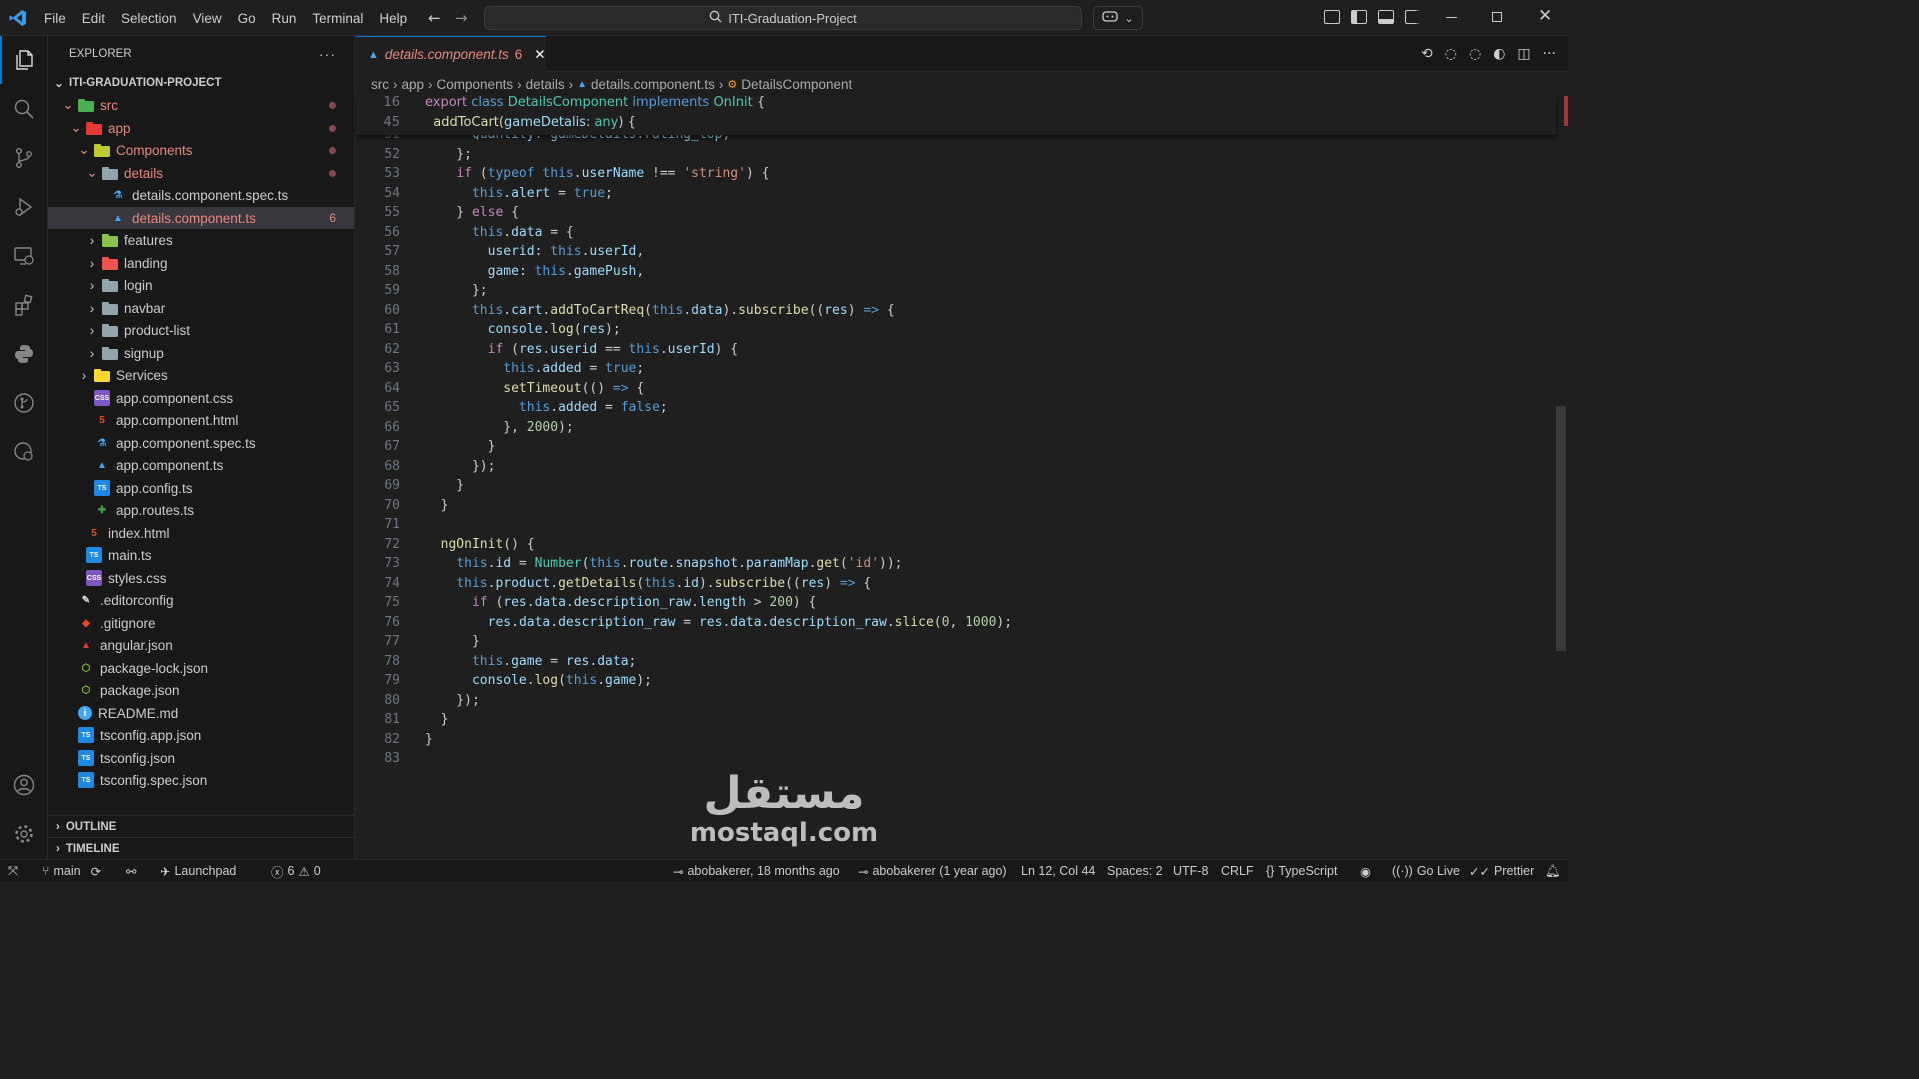 This screenshot has width=1919, height=1079. What do you see at coordinates (545, 84) in the screenshot?
I see `breadcrumb-details: details` at bounding box center [545, 84].